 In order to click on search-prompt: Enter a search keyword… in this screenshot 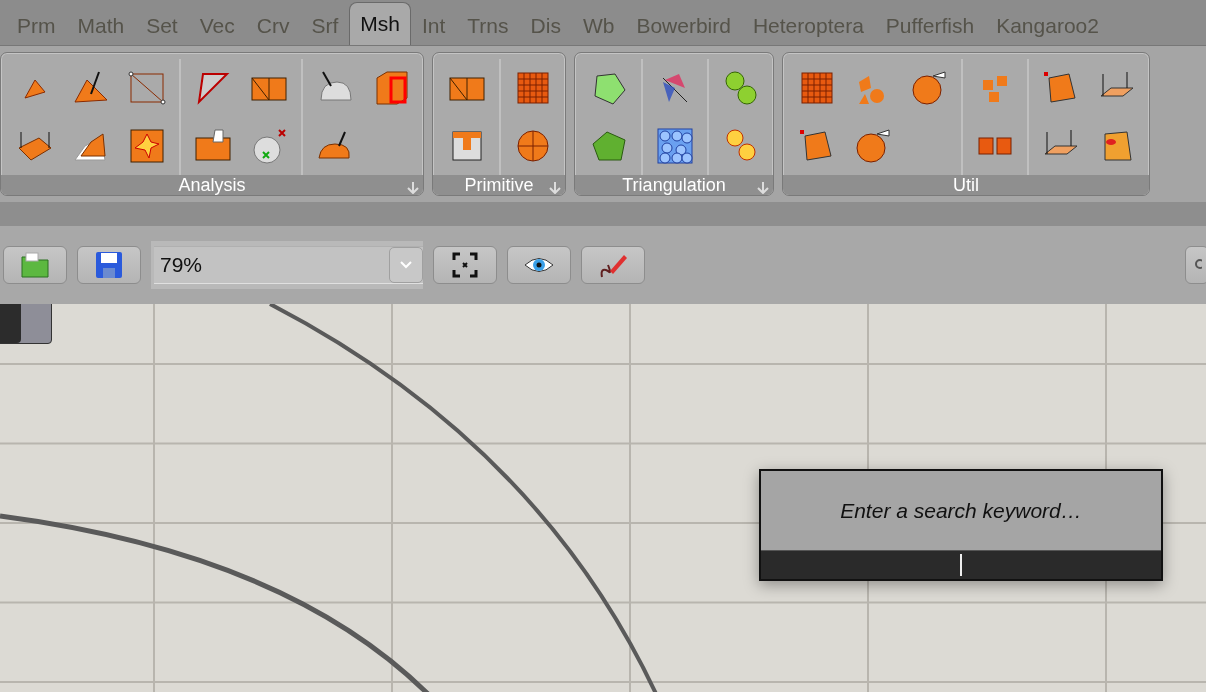, I will do `click(961, 510)`.